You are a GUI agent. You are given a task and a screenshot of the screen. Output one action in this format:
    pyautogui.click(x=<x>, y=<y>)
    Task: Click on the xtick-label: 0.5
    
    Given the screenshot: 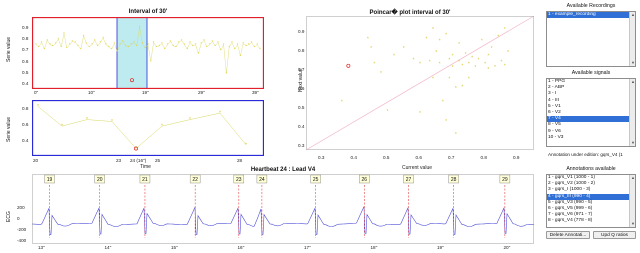 What is the action you would take?
    pyautogui.click(x=386, y=157)
    